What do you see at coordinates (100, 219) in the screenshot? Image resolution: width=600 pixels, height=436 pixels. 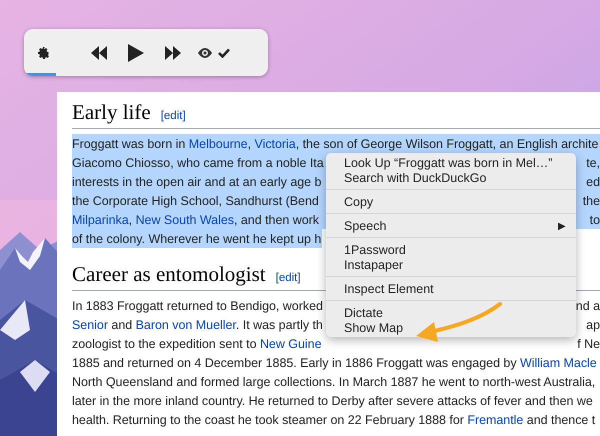 I see `article-link: Milparinka` at bounding box center [100, 219].